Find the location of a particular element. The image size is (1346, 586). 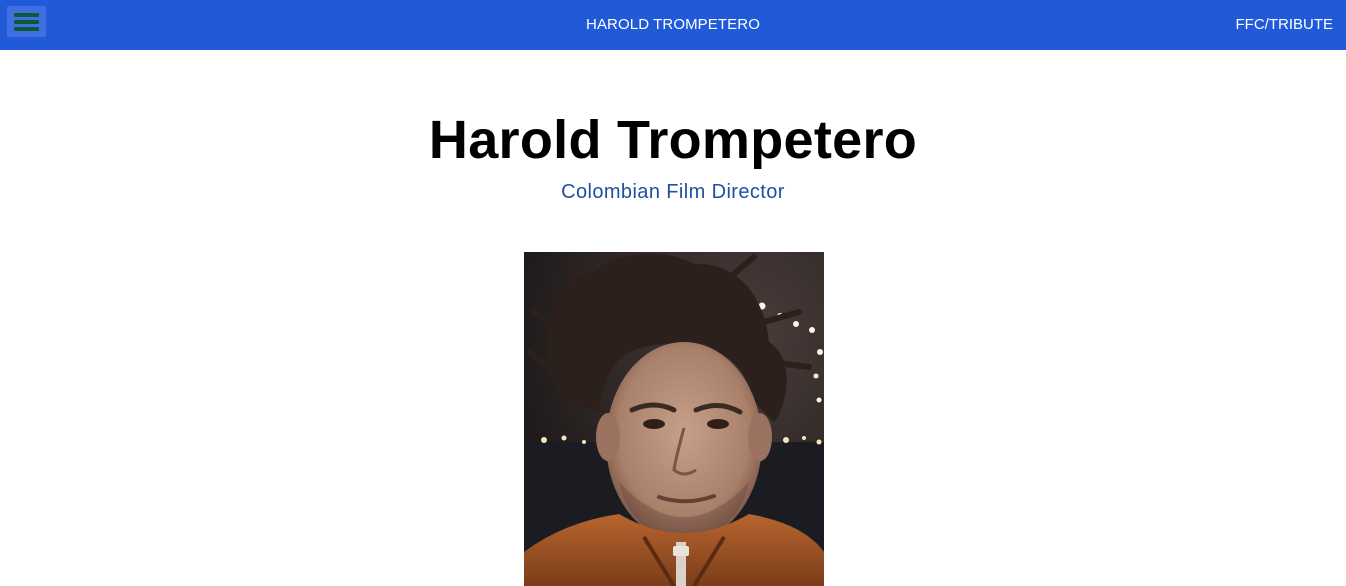

page-subtitle: Colombian Film Director is located at coordinates (673, 192).